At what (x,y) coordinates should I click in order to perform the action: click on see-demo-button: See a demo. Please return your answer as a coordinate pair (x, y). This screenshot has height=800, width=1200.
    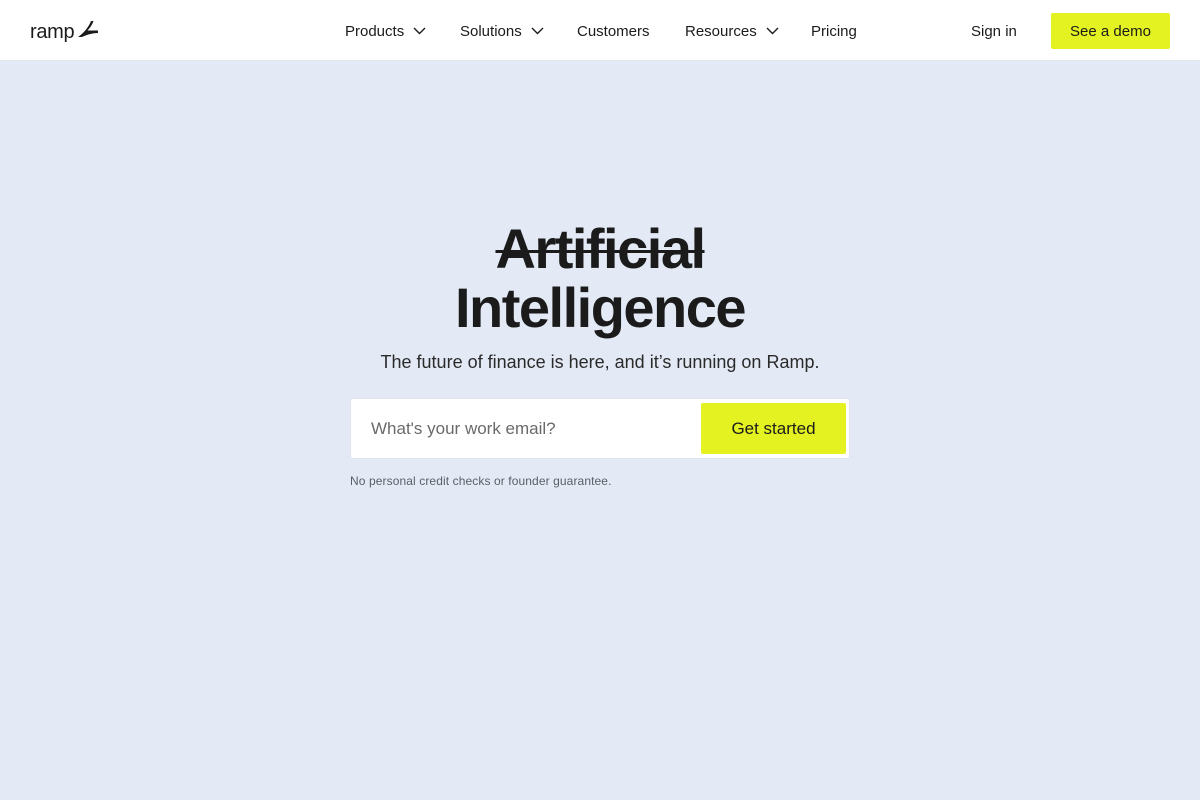
    Looking at the image, I should click on (1110, 31).